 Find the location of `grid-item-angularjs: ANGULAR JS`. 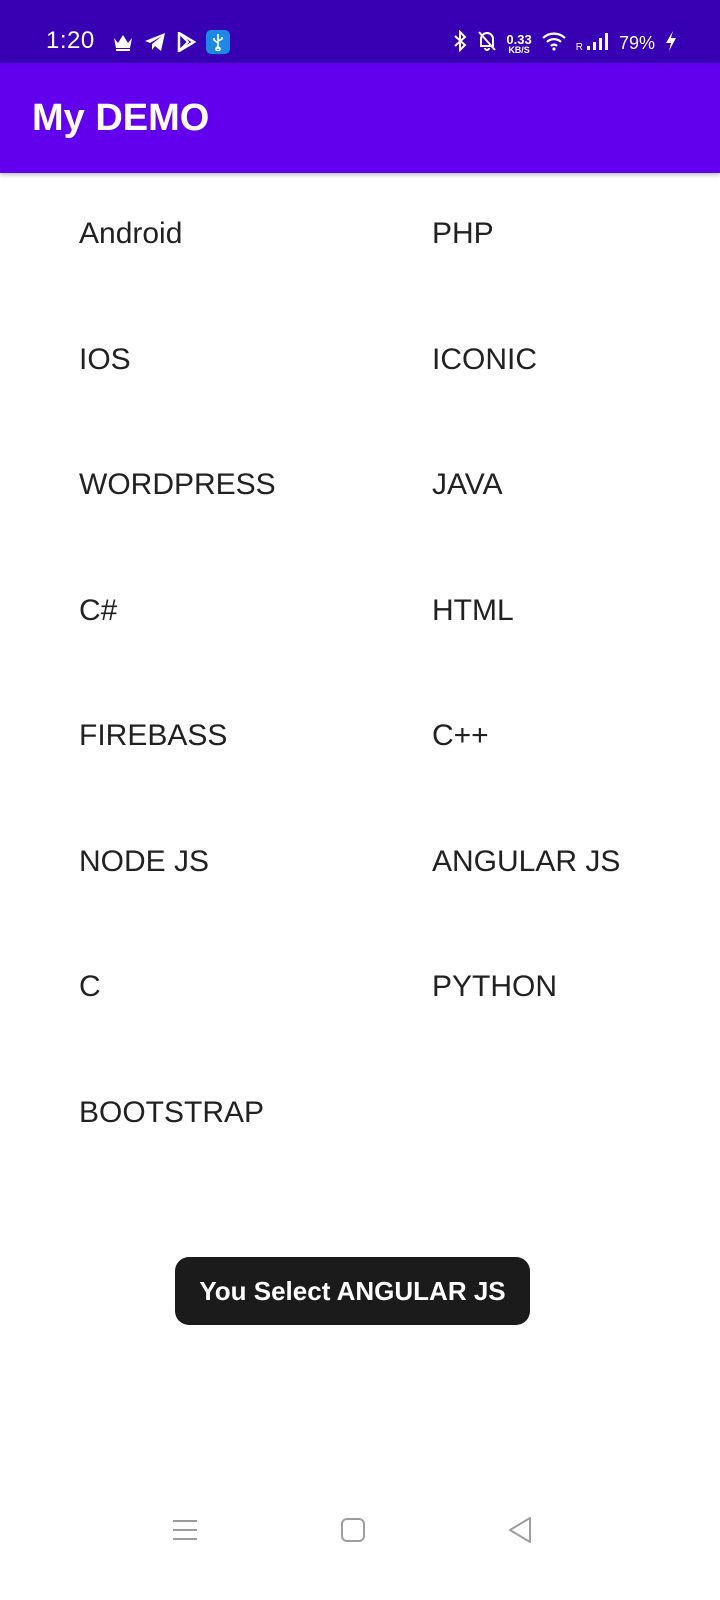

grid-item-angularjs: ANGULAR JS is located at coordinates (526, 862).